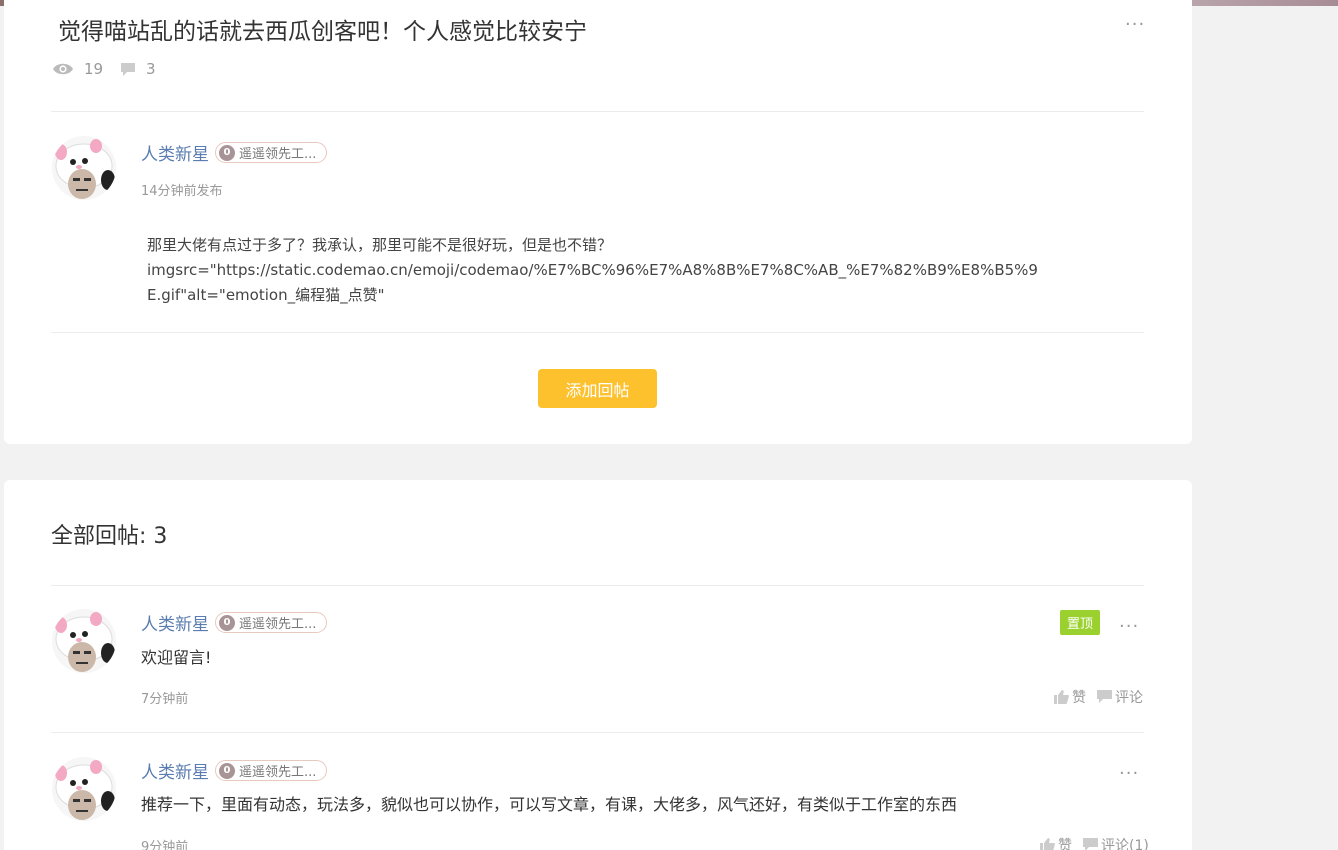 This screenshot has width=1338, height=850. Describe the element at coordinates (266, 295) in the screenshot. I see `content-line: E.gif"alt="emotion_编程猫_点赞"` at that location.